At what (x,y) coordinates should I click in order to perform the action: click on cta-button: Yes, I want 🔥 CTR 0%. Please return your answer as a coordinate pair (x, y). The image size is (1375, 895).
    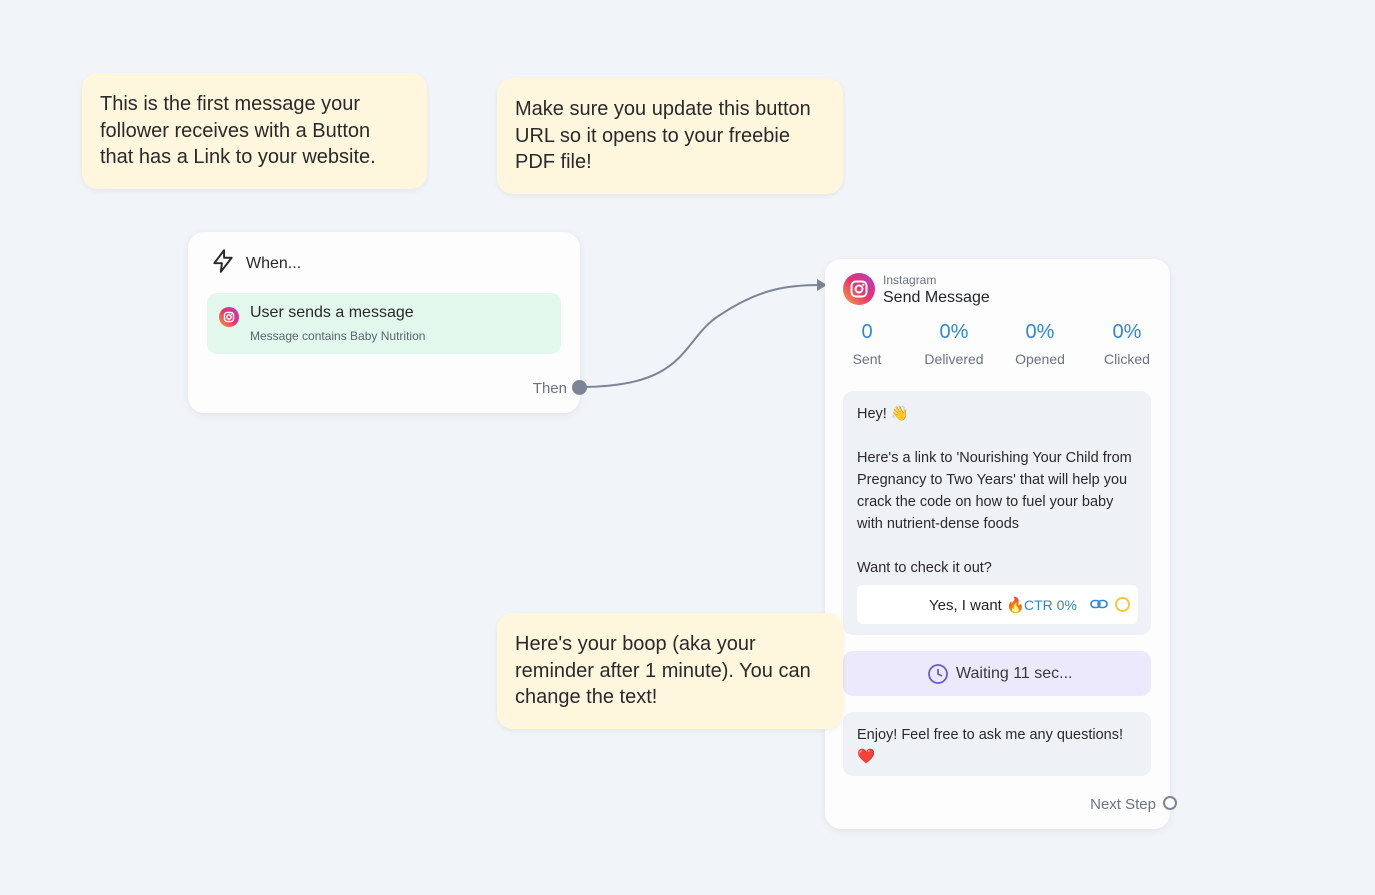
    Looking at the image, I should click on (997, 604).